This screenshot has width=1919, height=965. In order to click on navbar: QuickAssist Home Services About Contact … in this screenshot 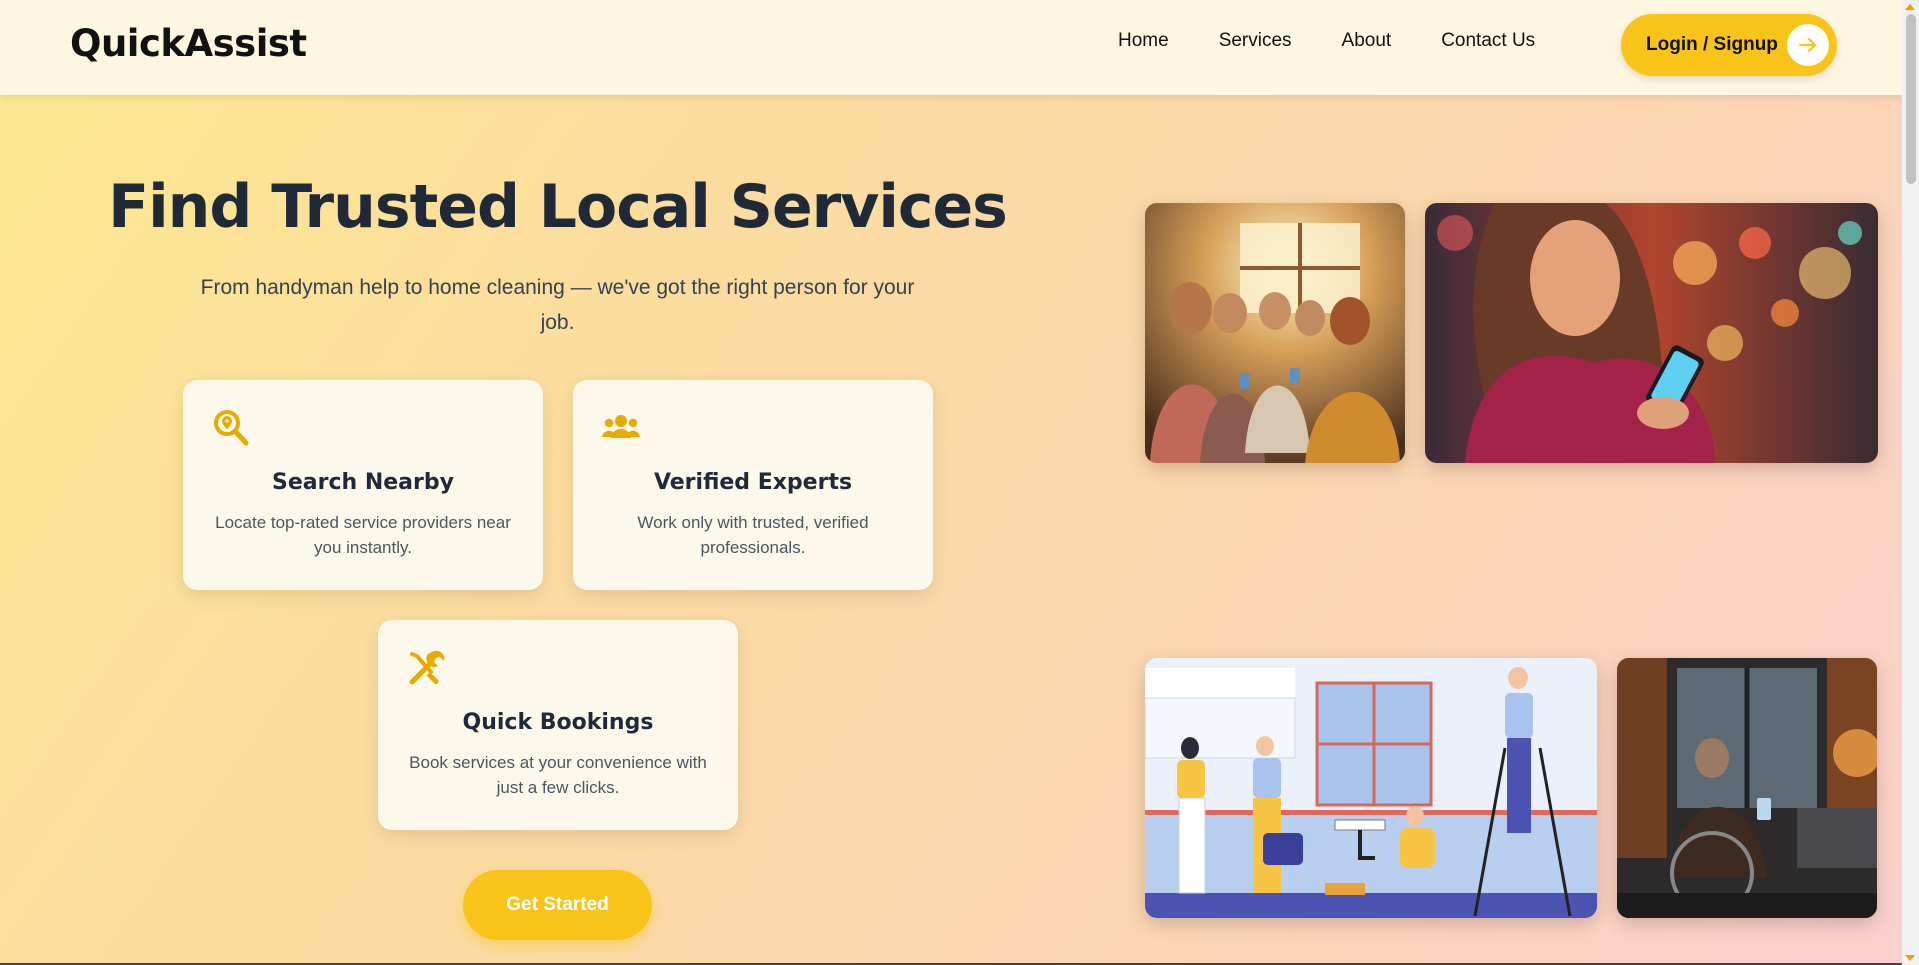, I will do `click(951, 47)`.